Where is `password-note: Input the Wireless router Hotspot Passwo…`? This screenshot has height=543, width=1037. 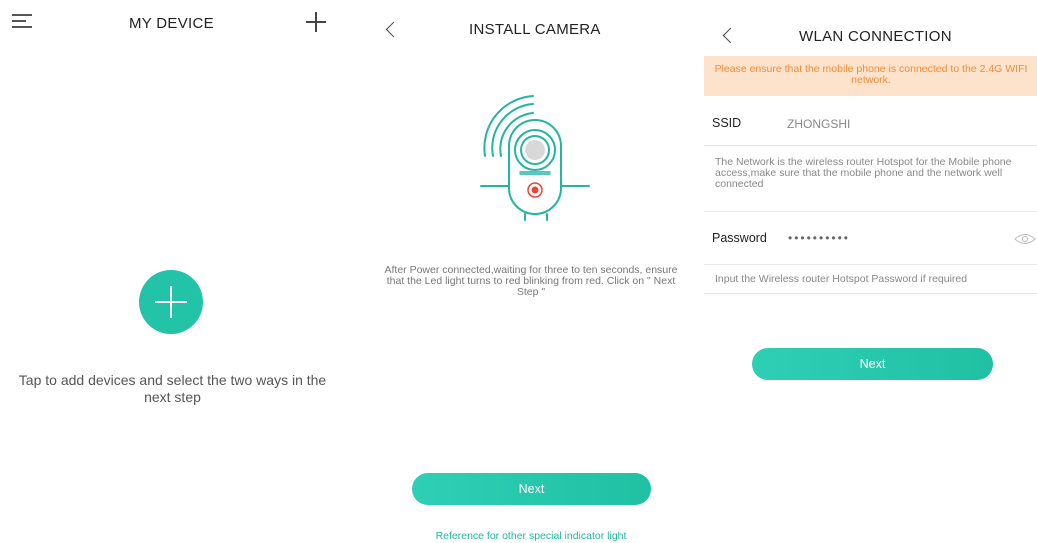 password-note: Input the Wireless router Hotspot Passwo… is located at coordinates (841, 279).